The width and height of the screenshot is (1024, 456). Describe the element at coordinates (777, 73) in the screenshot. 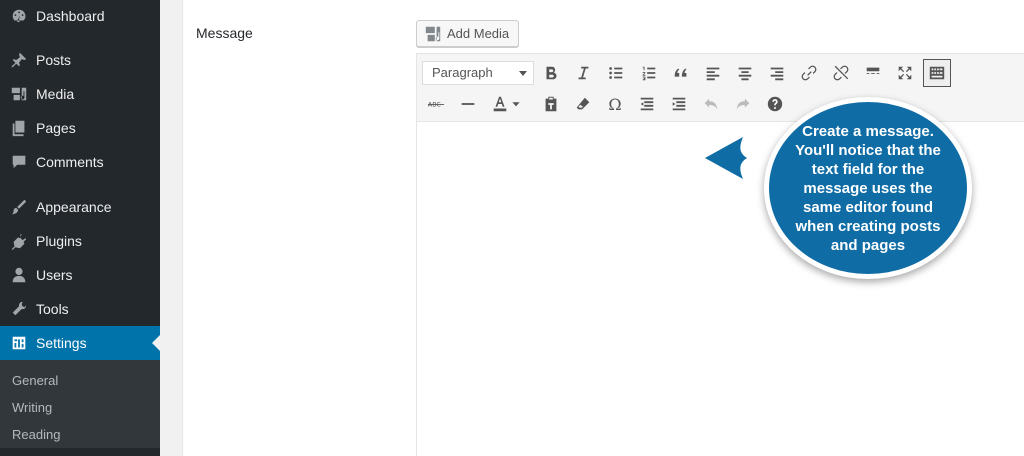

I see `align-right-icon` at that location.